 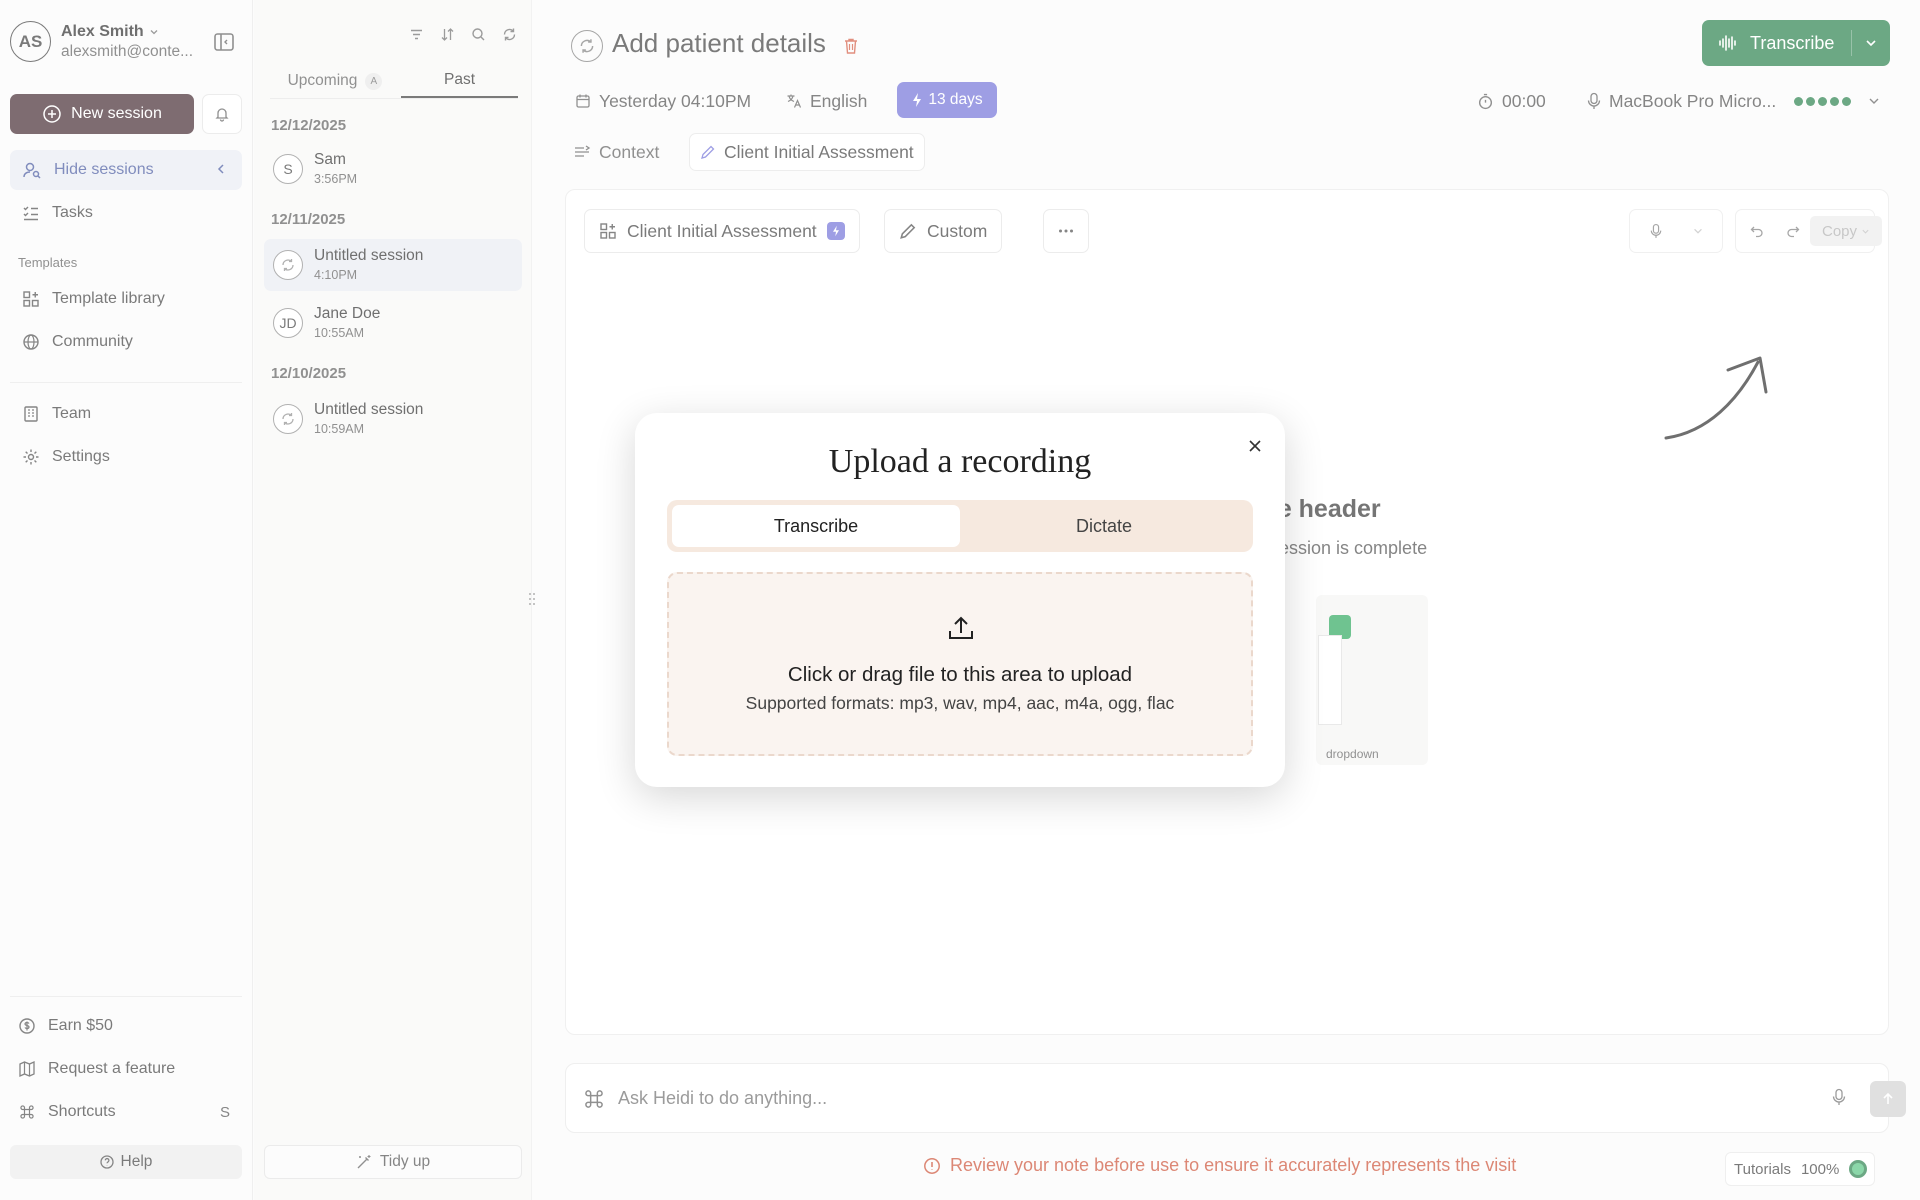 What do you see at coordinates (1104, 526) in the screenshot?
I see `tab-dictate: Dictate` at bounding box center [1104, 526].